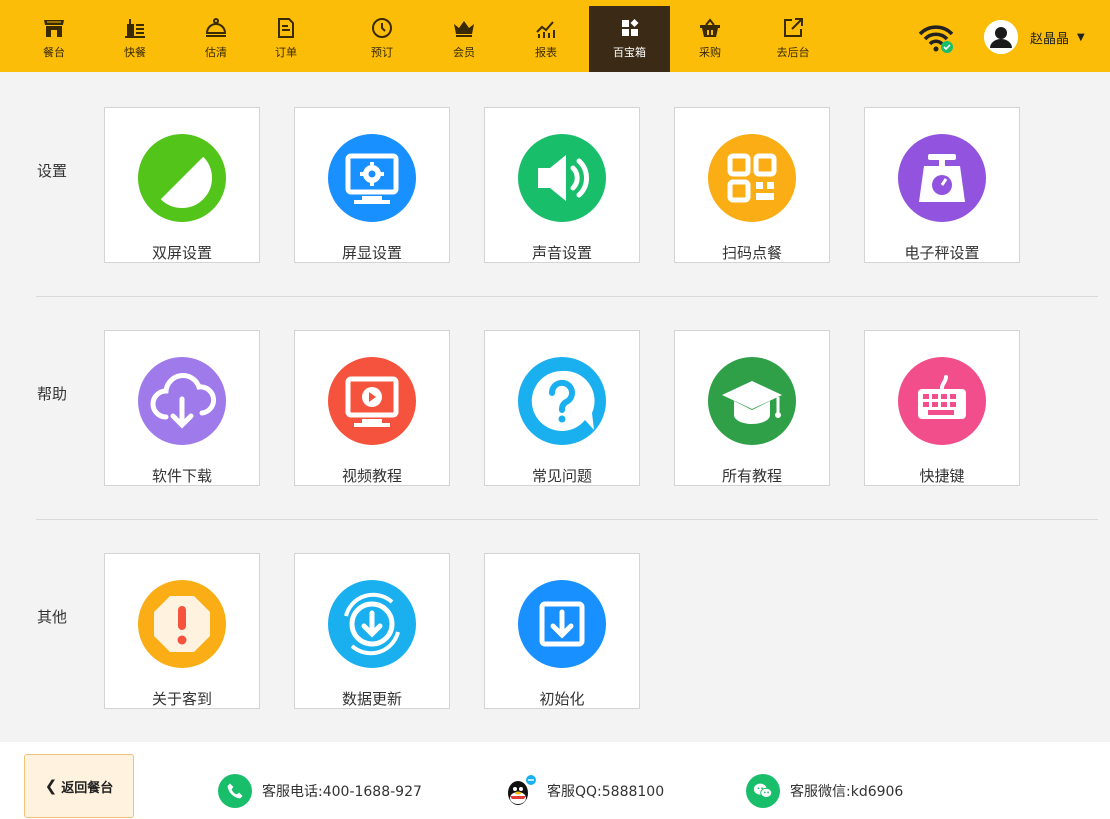 Image resolution: width=1110 pixels, height=819 pixels. Describe the element at coordinates (135, 28) in the screenshot. I see `fast-food-icon` at that location.